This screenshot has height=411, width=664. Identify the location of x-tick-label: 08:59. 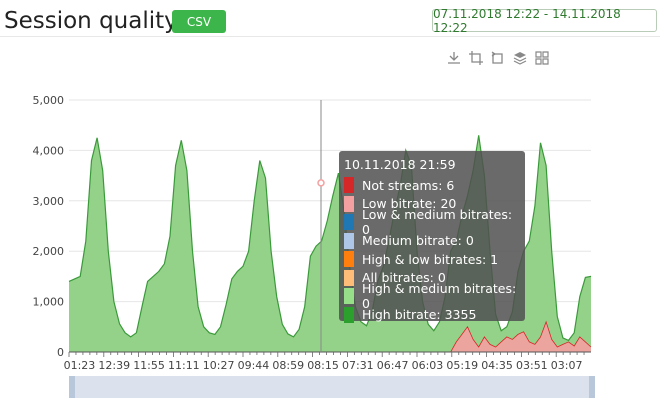
(288, 365).